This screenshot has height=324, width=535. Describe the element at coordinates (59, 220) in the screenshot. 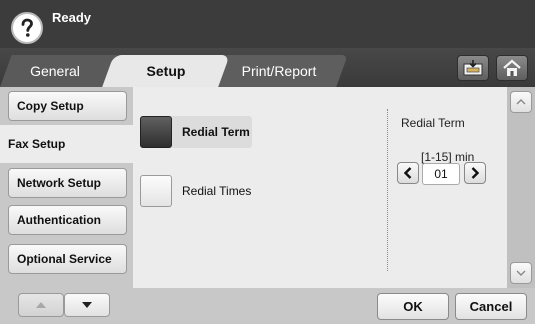

I see `sidebar-item-label: Authentication` at that location.